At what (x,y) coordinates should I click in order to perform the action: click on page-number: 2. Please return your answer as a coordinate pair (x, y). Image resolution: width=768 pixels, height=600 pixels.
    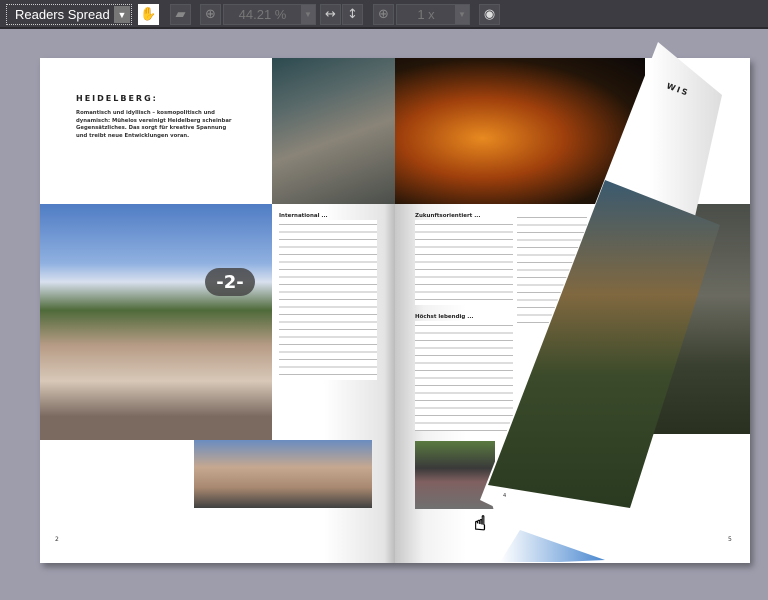
    Looking at the image, I should click on (57, 539).